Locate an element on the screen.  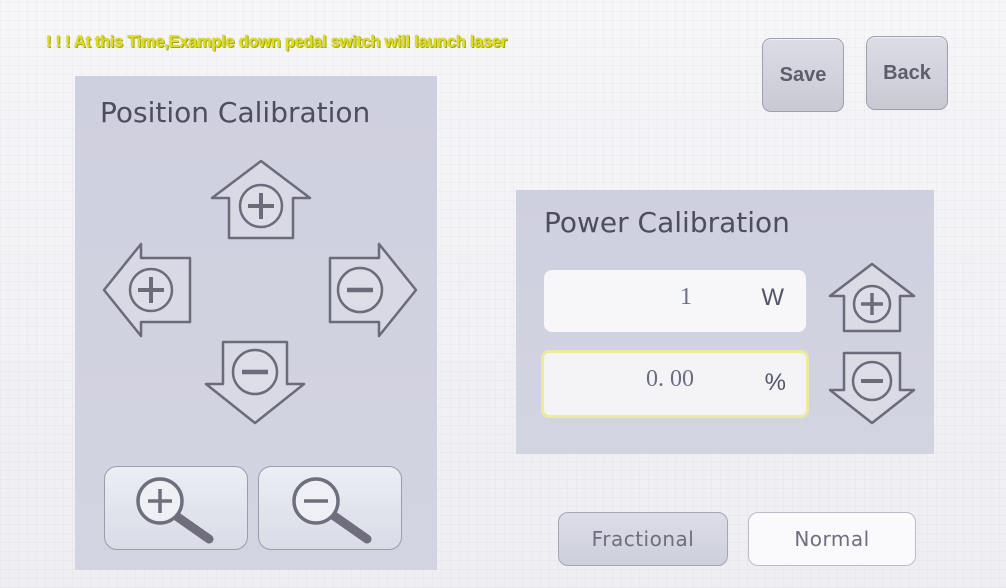
left-plus-arrow-icon is located at coordinates (148, 290).